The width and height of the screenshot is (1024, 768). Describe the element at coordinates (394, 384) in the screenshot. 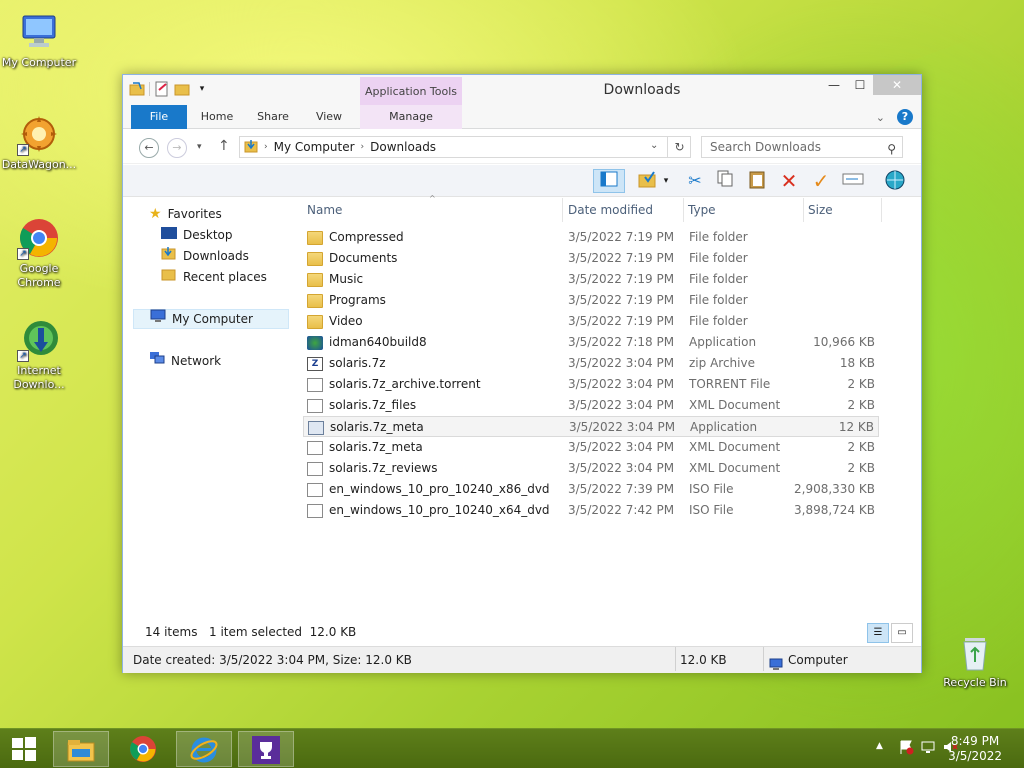

I see `file-name-cell: solaris.7z_archive.torrent` at that location.